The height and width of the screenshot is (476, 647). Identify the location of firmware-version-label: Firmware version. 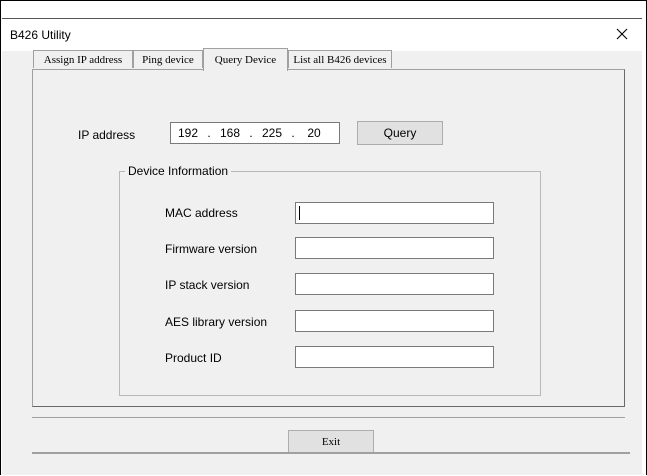
(211, 249).